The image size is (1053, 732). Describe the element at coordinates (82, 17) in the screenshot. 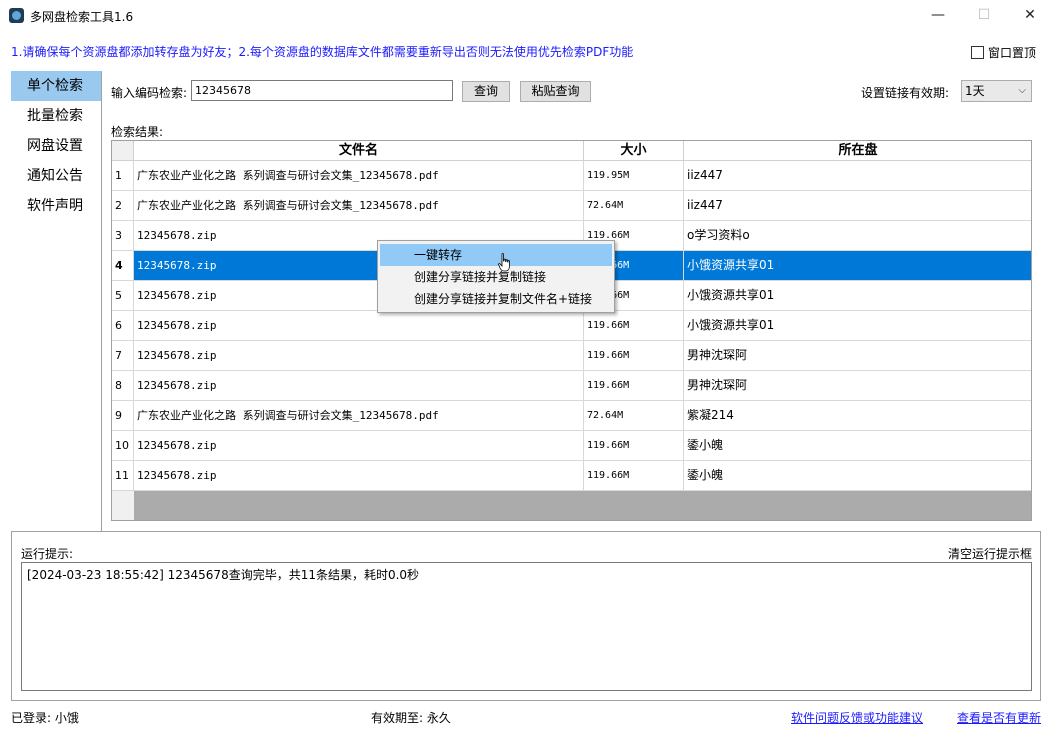

I see `window-title: 多网盘检索工具1.6` at that location.